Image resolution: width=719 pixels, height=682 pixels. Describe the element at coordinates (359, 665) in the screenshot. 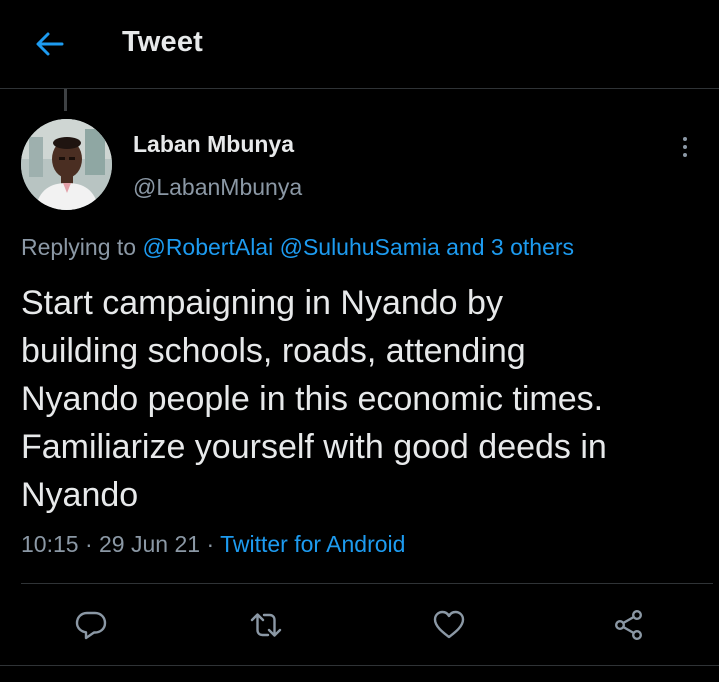

I see `bottom-divider` at that location.